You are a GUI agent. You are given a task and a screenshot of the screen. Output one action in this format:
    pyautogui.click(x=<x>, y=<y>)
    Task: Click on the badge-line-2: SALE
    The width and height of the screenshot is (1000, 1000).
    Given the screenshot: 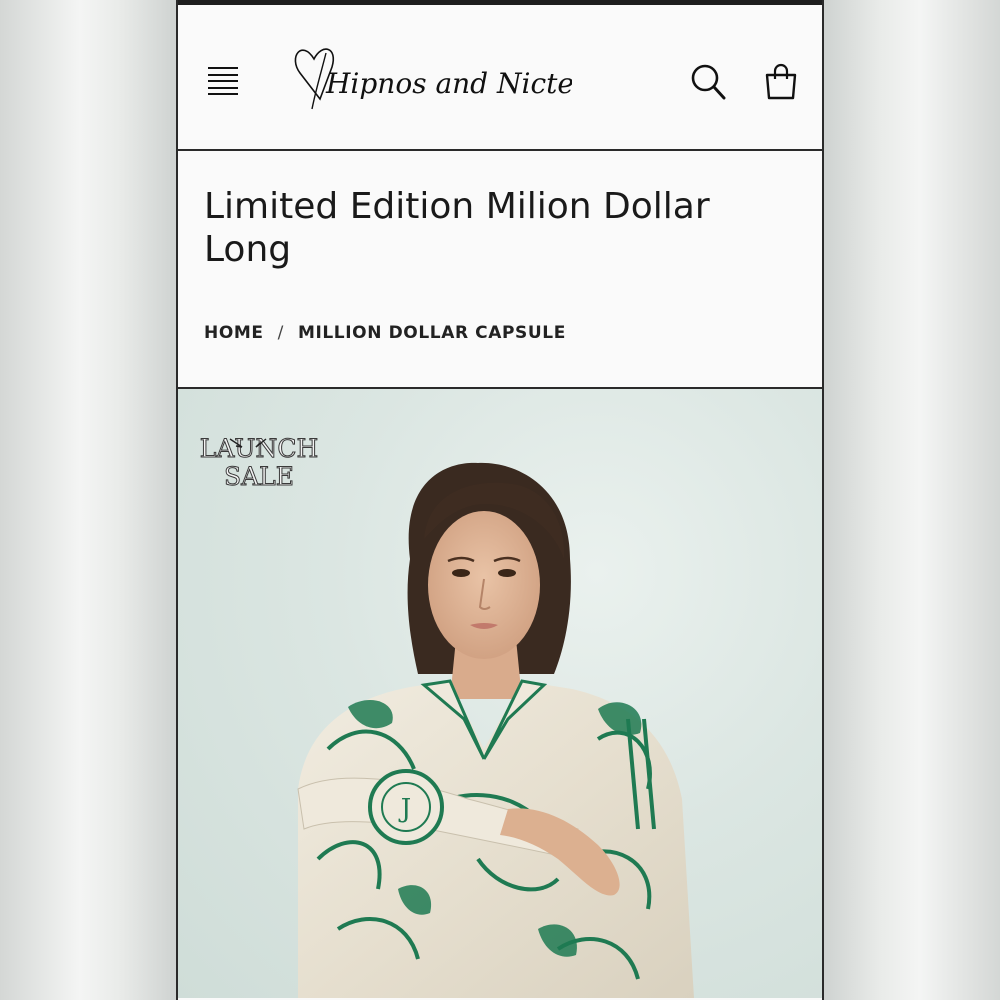 What is the action you would take?
    pyautogui.click(x=259, y=476)
    